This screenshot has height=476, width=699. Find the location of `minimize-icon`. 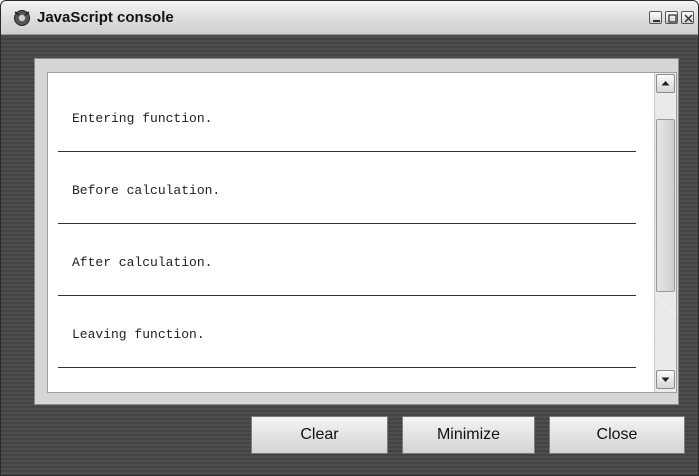

minimize-icon is located at coordinates (655, 17).